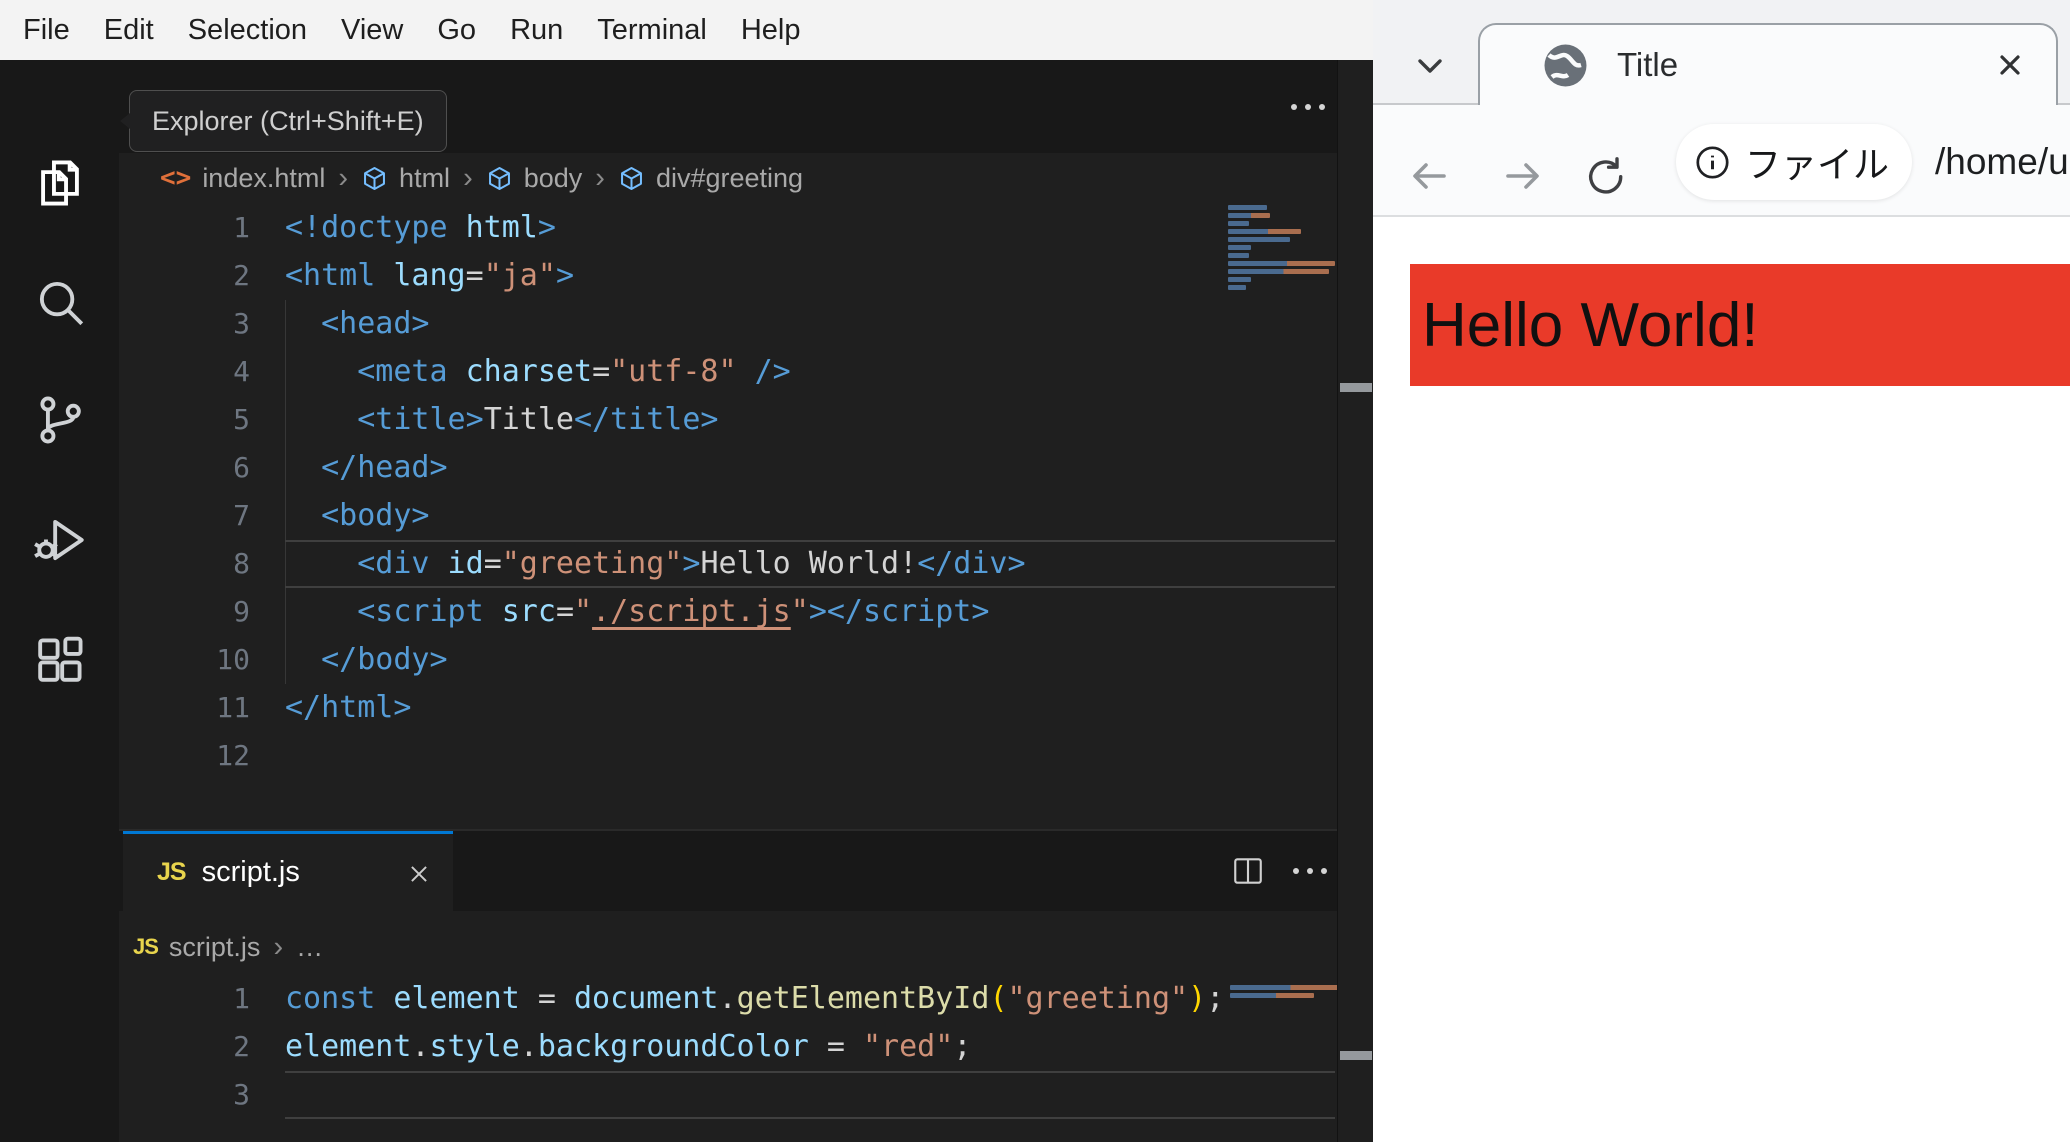  What do you see at coordinates (241, 467) in the screenshot?
I see `line-number: 6` at bounding box center [241, 467].